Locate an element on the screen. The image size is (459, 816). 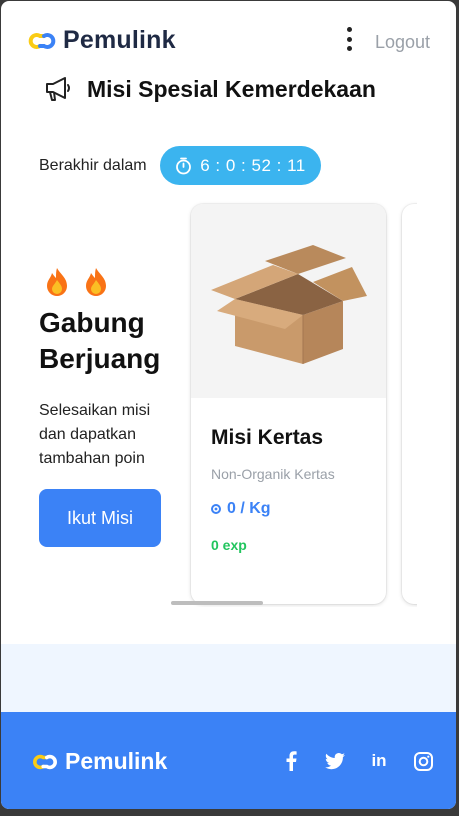
card-points-value: 0 / Kg is located at coordinates (249, 508).